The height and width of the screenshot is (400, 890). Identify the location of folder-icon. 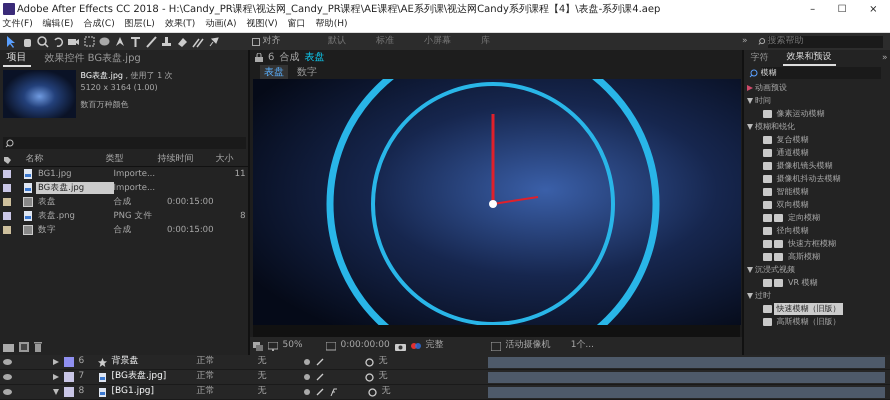
(8, 347).